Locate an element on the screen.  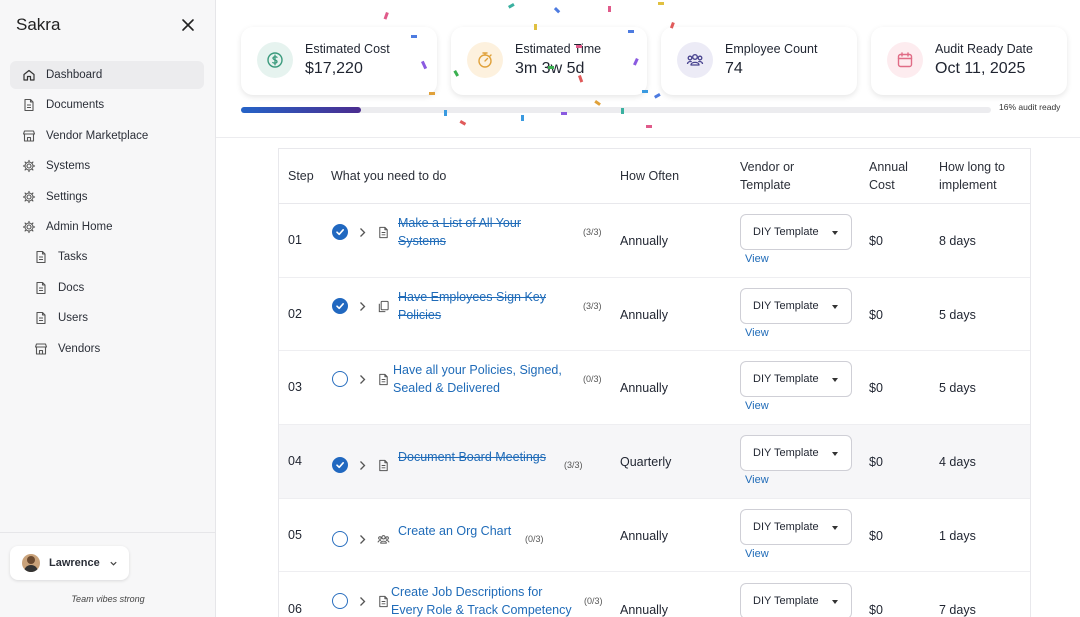
header-cost: Annual Cost is located at coordinates (888, 176).